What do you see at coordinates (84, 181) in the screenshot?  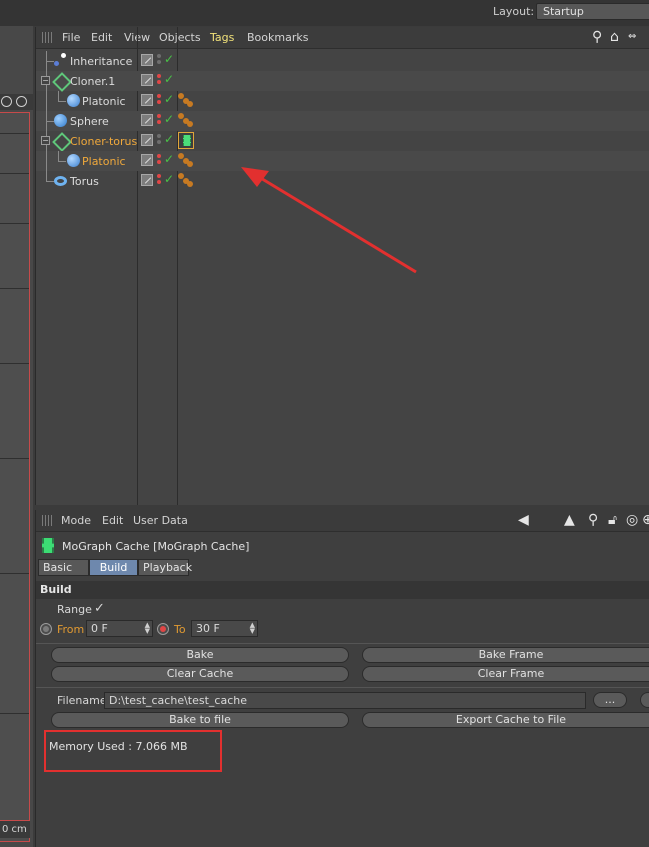 I see `object-name: Torus` at bounding box center [84, 181].